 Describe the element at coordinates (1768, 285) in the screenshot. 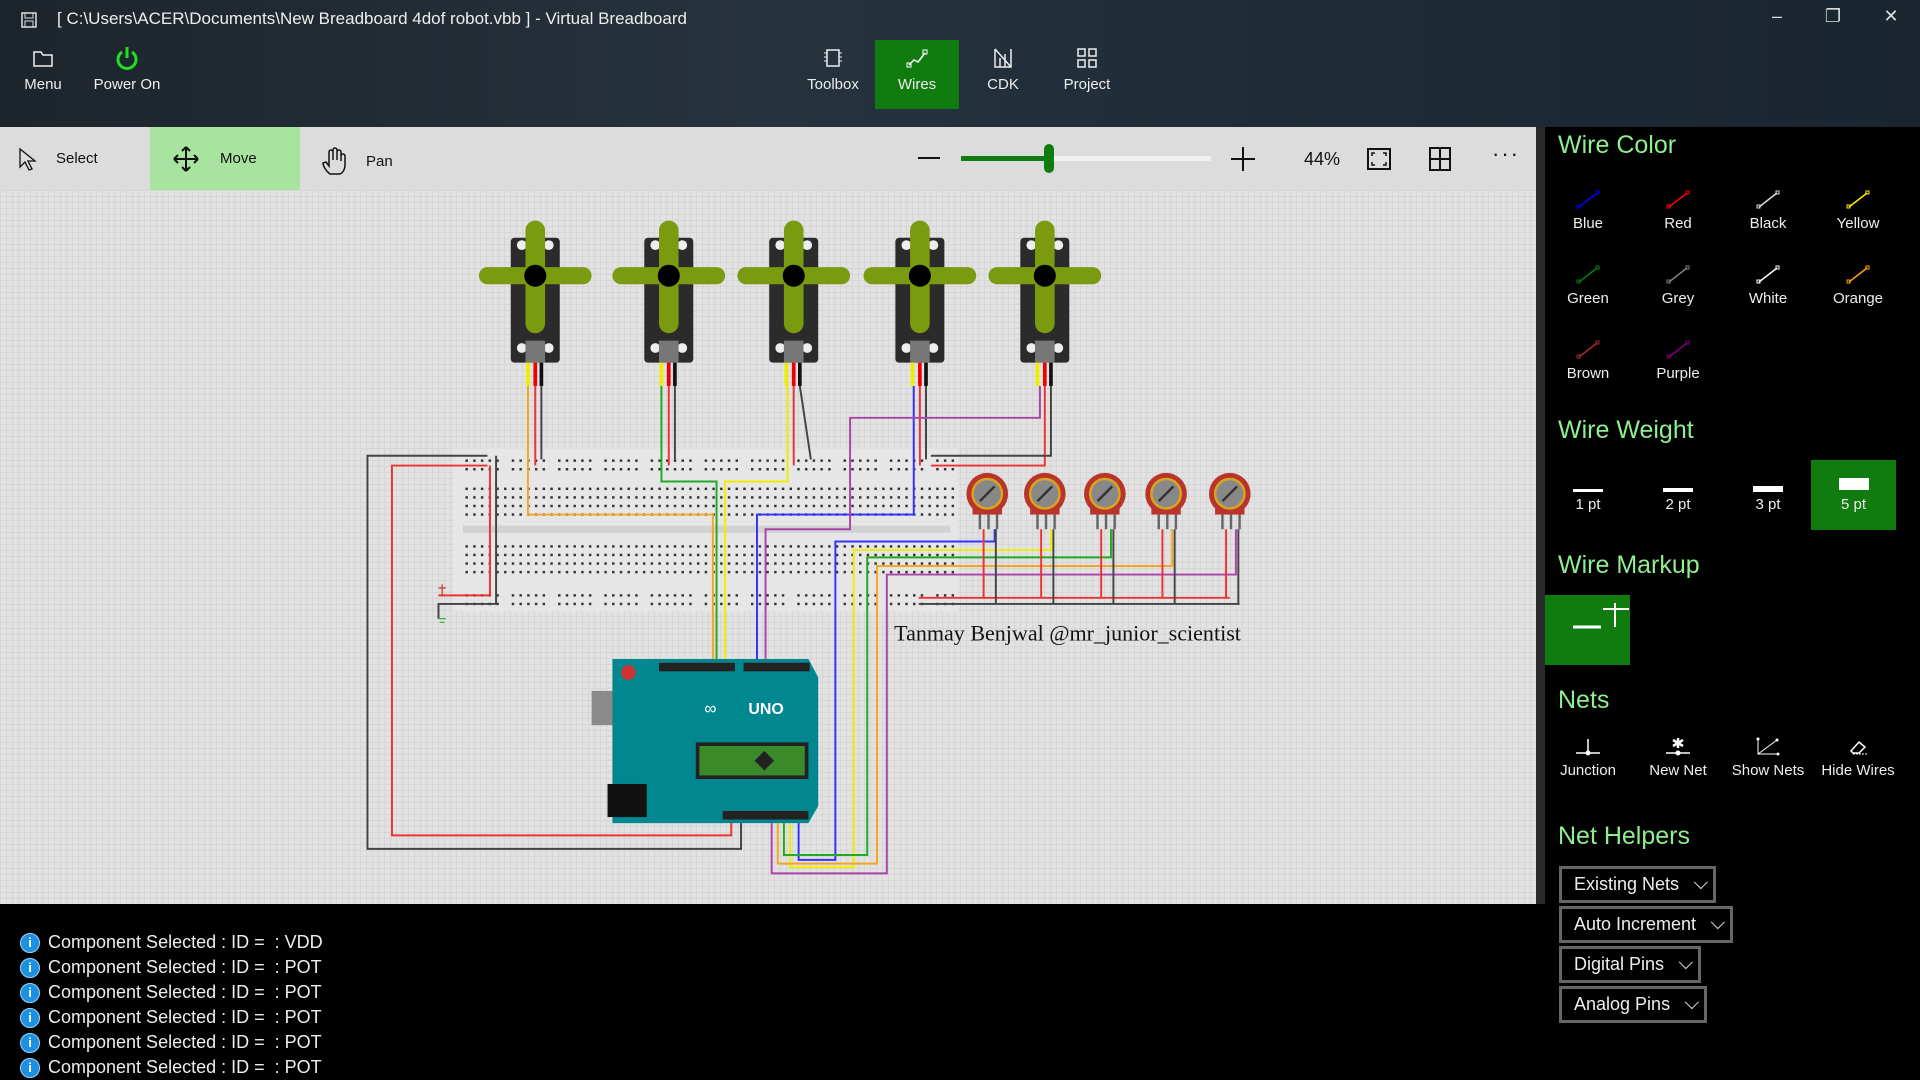

I see `wire-color-white: White` at that location.